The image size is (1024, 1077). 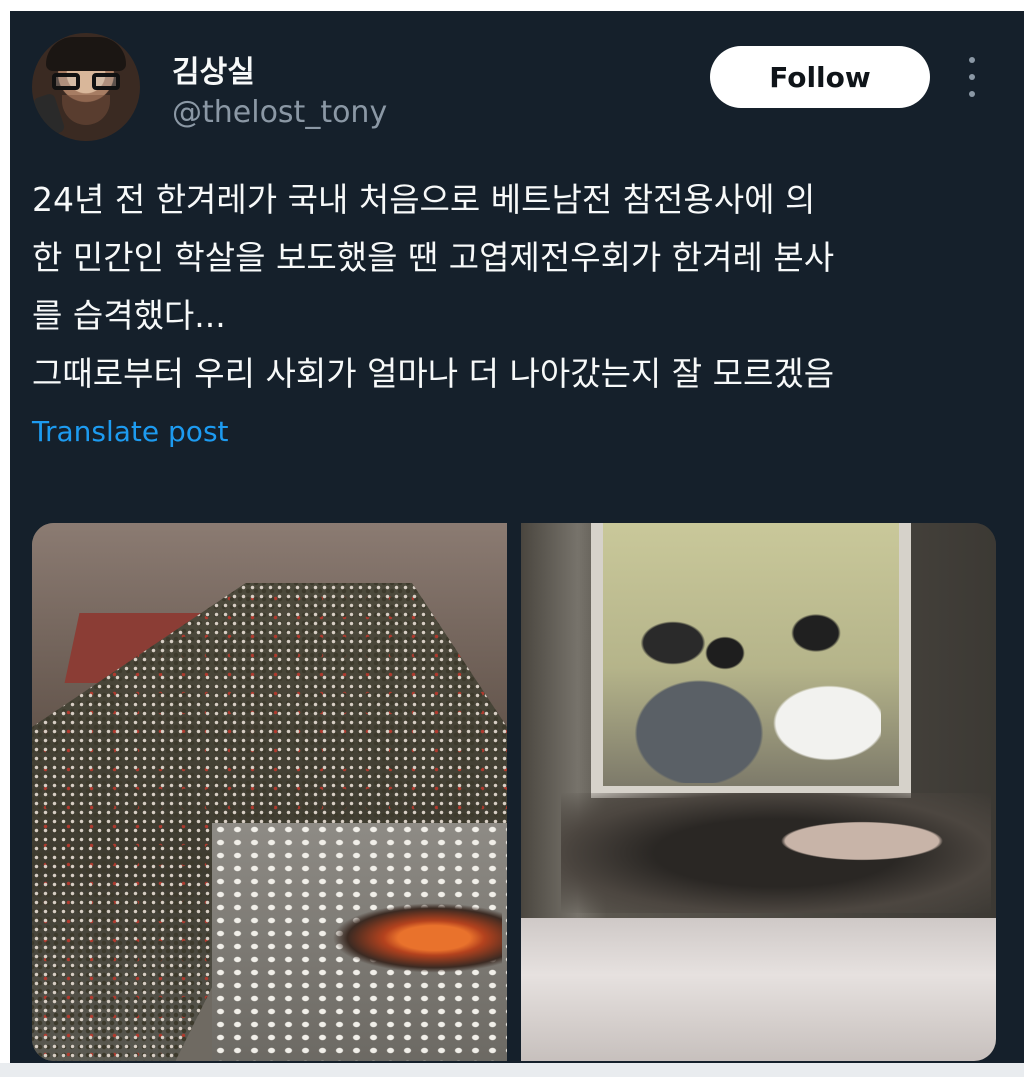 I want to click on follow-button: Follow, so click(x=820, y=77).